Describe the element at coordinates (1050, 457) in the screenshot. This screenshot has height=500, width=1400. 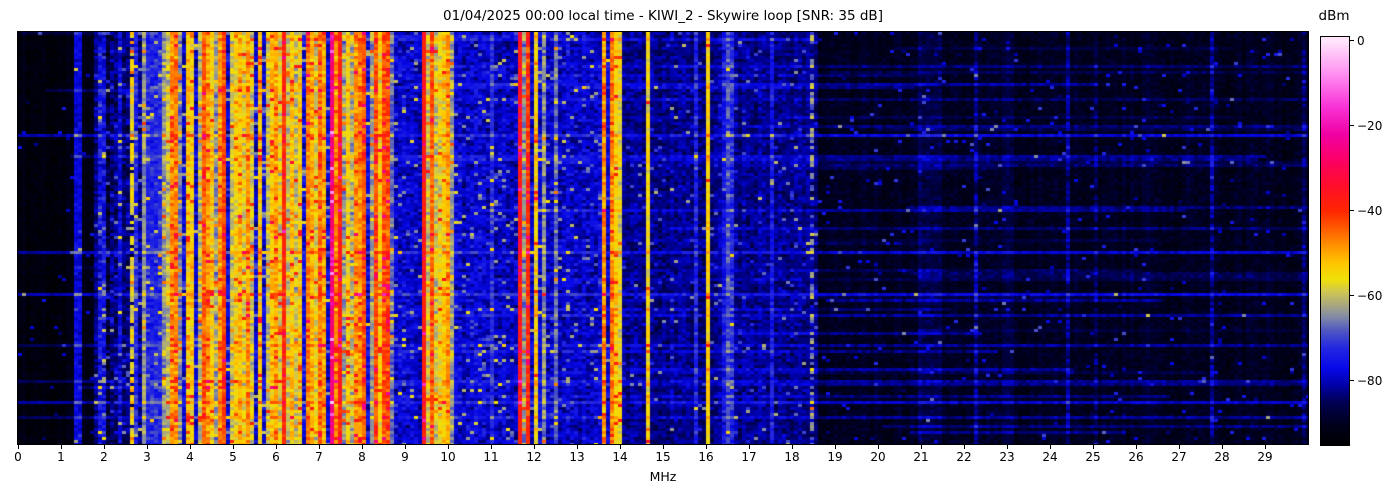
I see `x-tick-label: 24` at that location.